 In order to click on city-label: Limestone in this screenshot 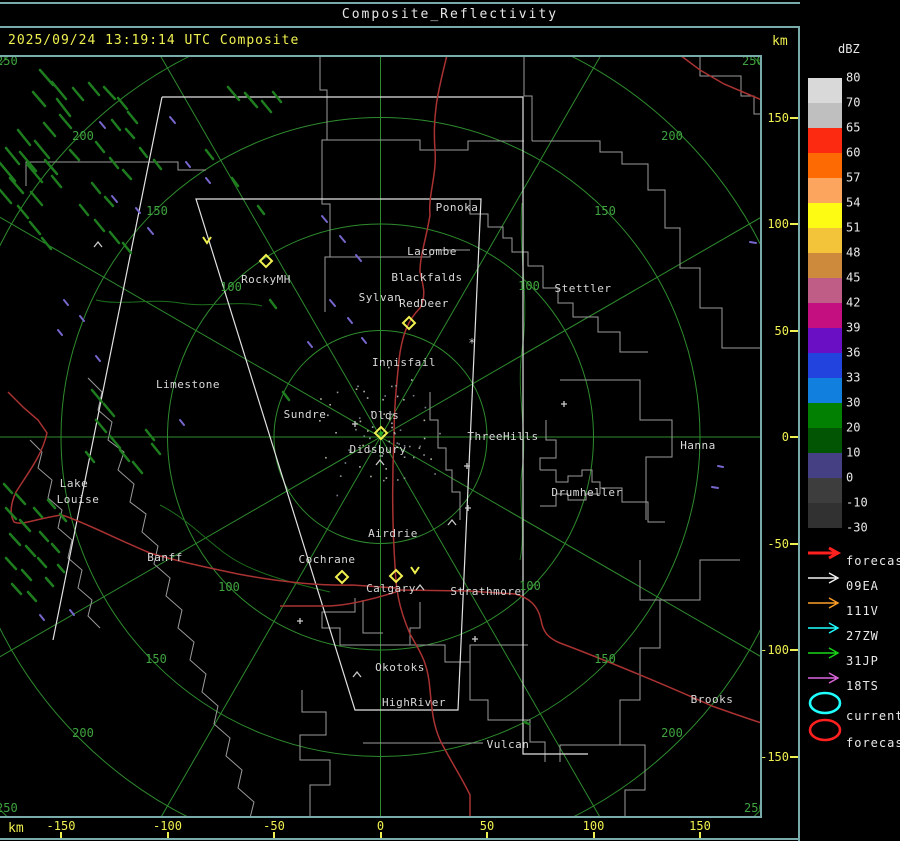, I will do `click(188, 384)`.